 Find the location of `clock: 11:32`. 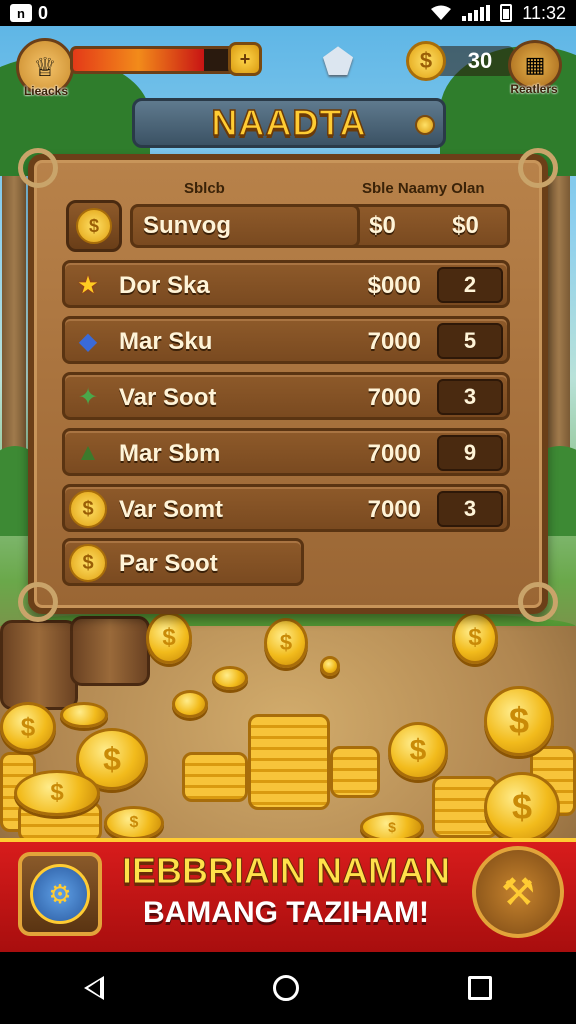

clock: 11:32 is located at coordinates (544, 12).